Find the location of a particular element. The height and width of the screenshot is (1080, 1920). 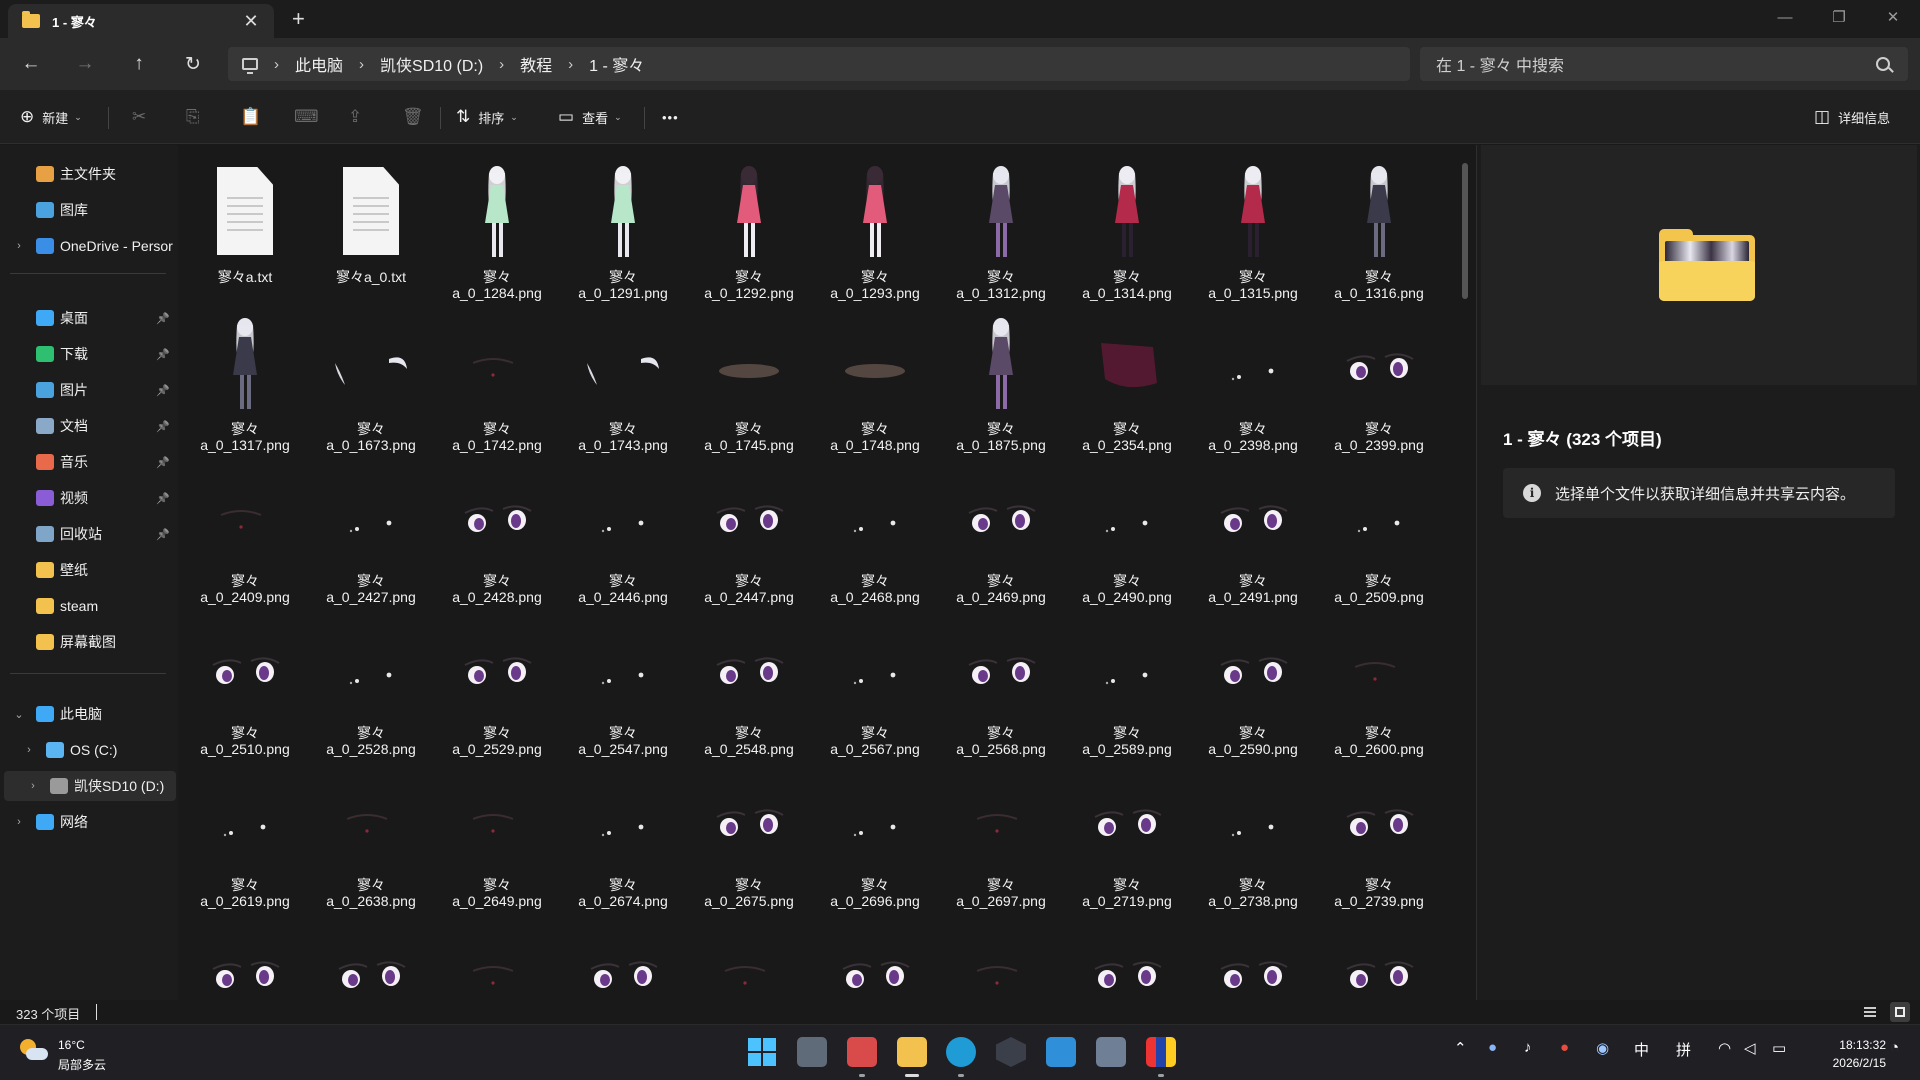

file-tile: 寥々 a_0_2697.png is located at coordinates (1001, 837).